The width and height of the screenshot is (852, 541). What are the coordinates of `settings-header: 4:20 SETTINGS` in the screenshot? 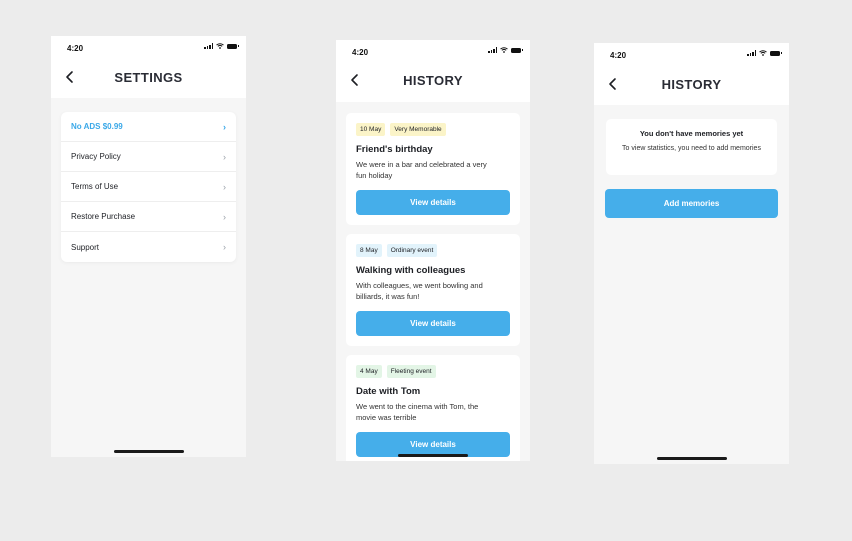 It's located at (148, 67).